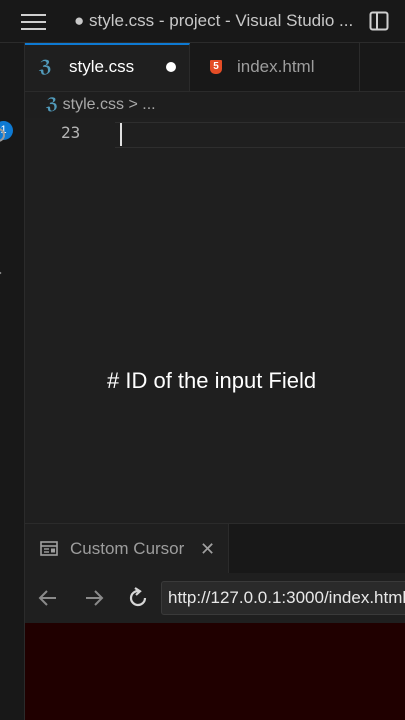 Image resolution: width=405 pixels, height=720 pixels. I want to click on panel-tab-bar: Custom Cursor ✕, so click(215, 548).